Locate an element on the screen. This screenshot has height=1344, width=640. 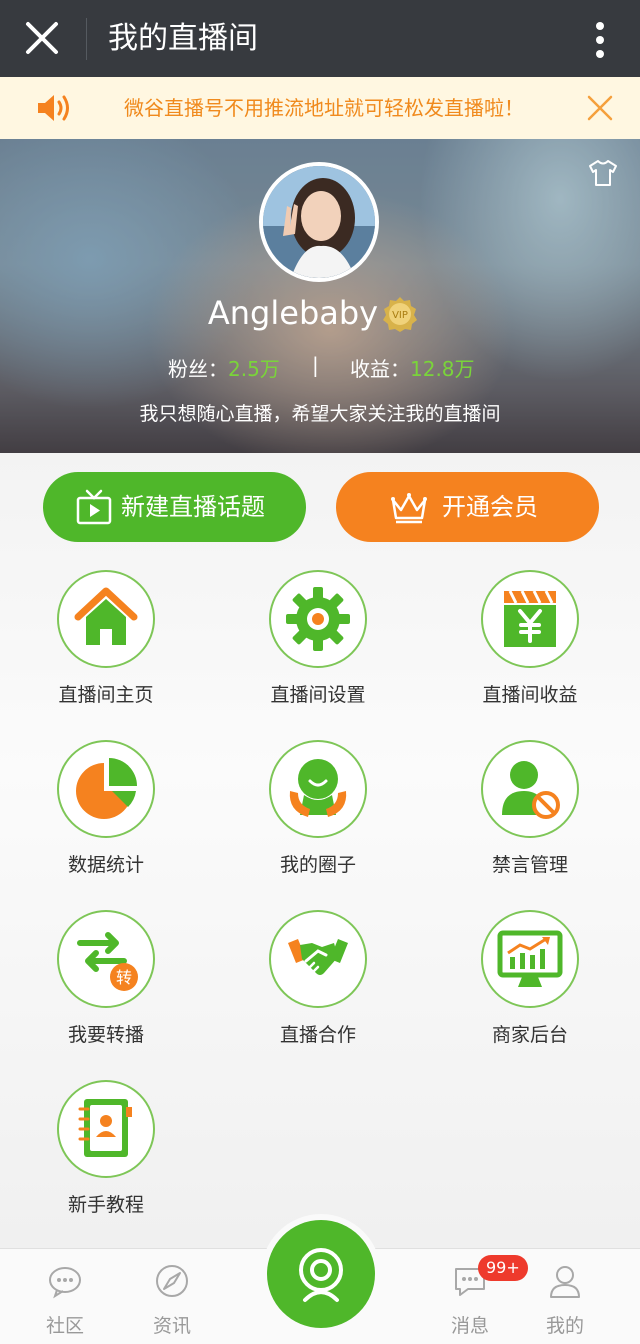
user-name: Anglebaby is located at coordinates (293, 313).